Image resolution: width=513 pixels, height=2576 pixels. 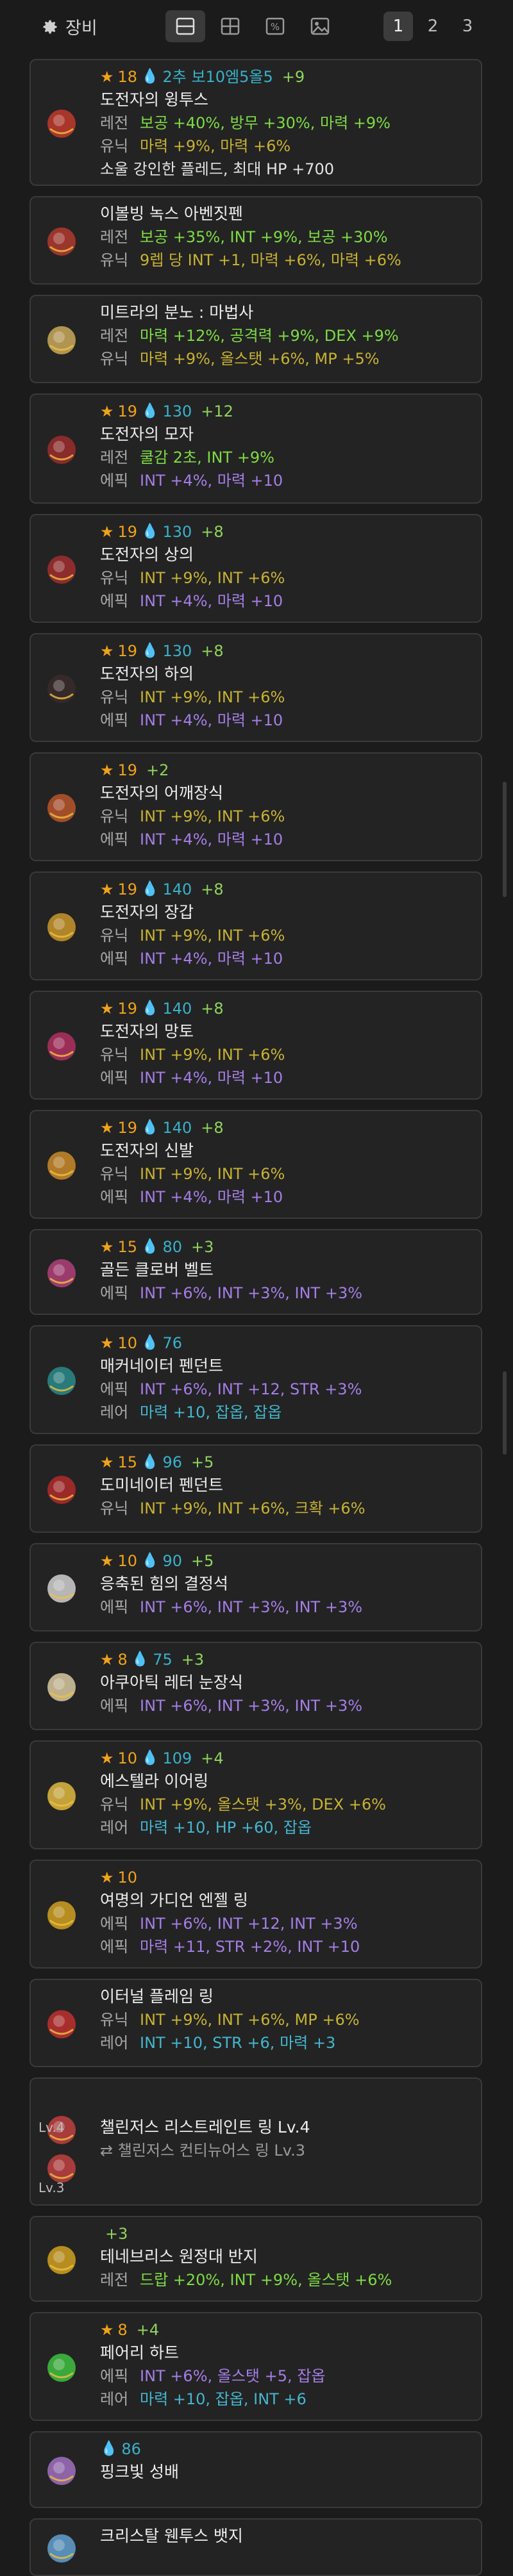 I want to click on page-2-button: 2, so click(x=433, y=26).